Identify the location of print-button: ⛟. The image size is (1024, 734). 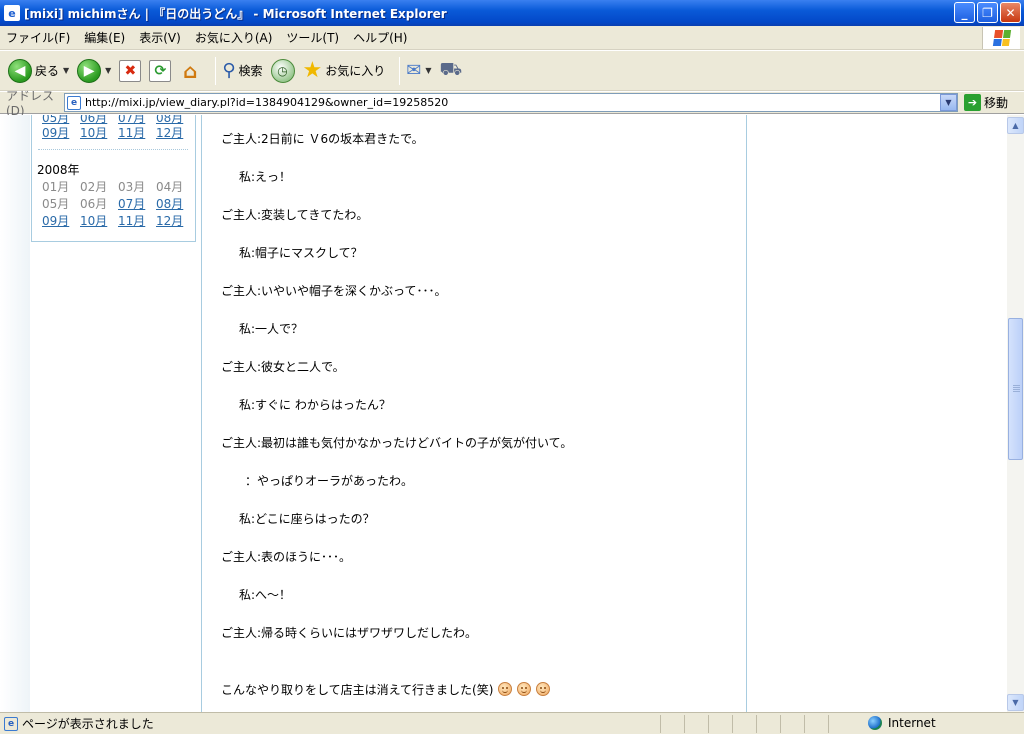
(451, 71).